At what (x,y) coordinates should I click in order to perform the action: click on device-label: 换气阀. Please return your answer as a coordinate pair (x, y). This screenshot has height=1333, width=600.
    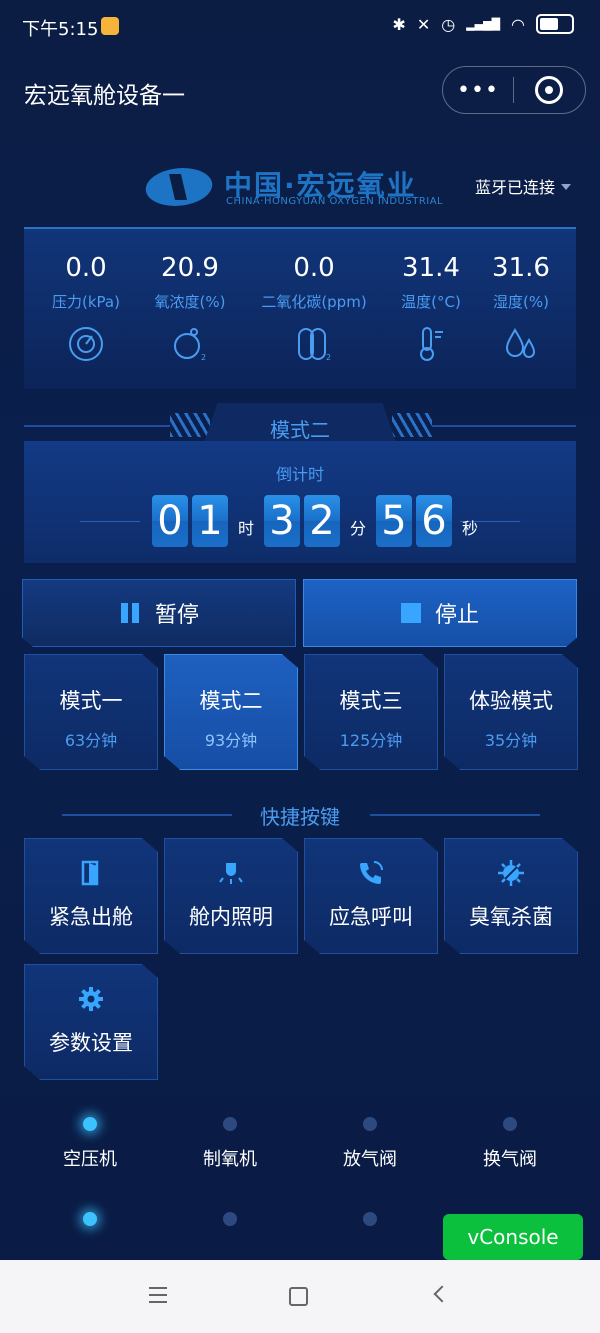
    Looking at the image, I should click on (510, 1159).